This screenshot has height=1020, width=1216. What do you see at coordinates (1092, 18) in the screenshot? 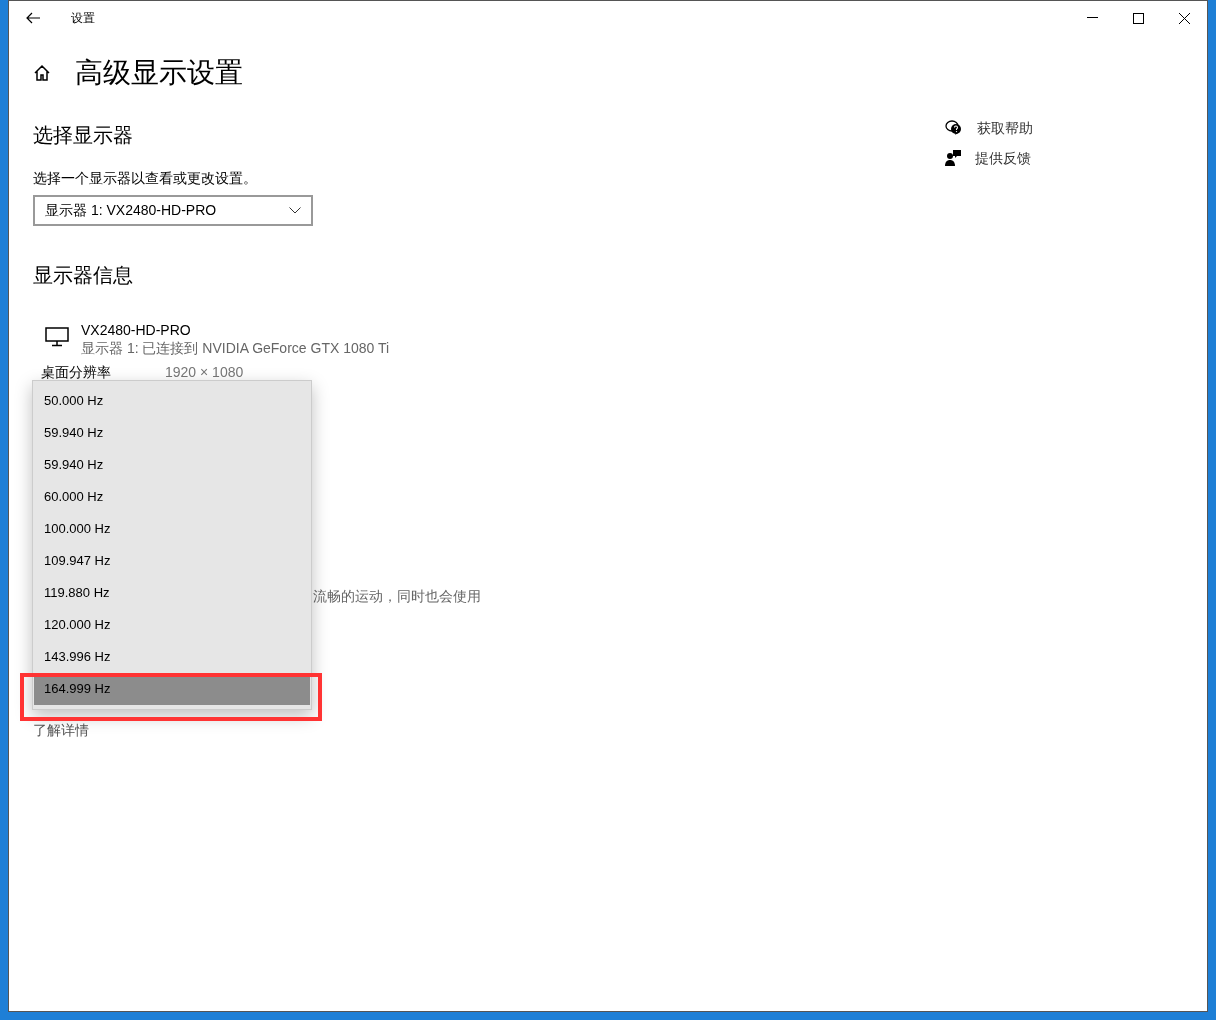
I see `minimize-icon` at bounding box center [1092, 18].